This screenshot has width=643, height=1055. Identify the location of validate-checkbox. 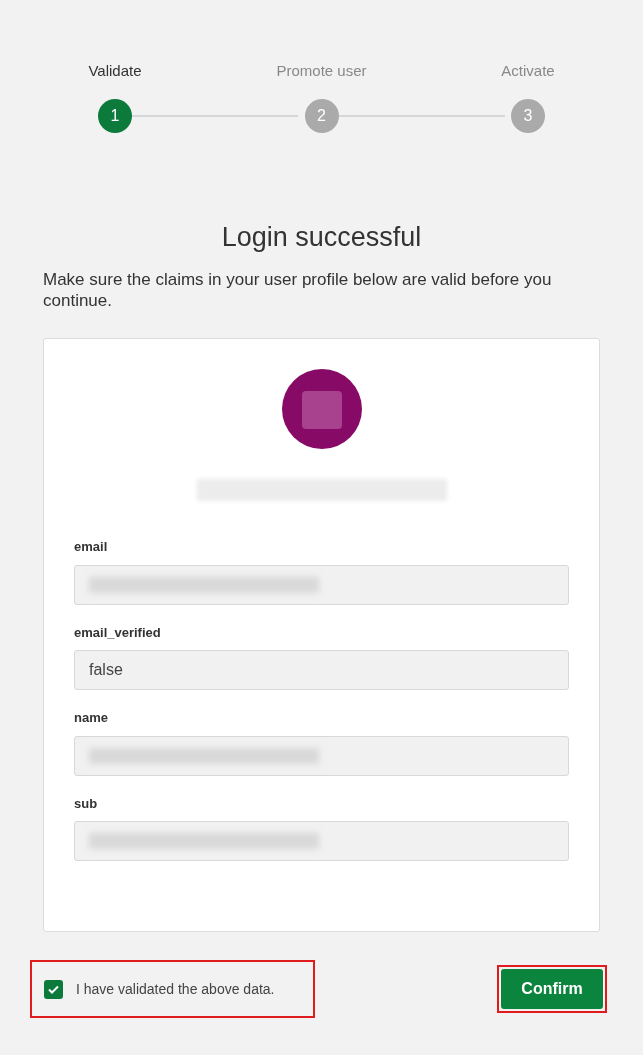
(53, 989).